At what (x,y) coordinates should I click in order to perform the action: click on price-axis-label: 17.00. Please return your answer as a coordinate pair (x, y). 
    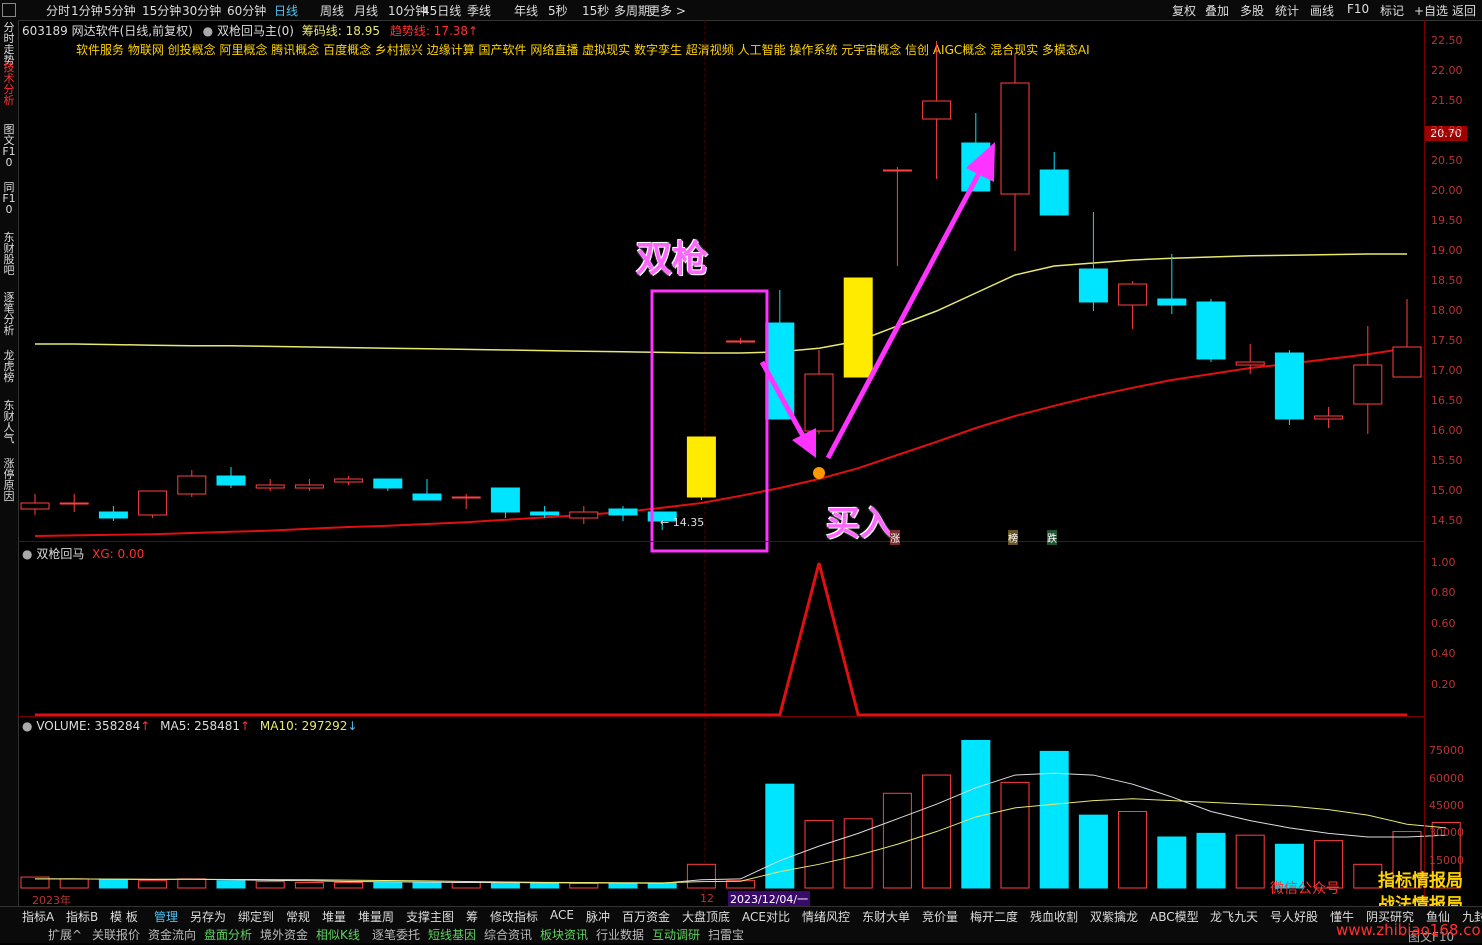
    Looking at the image, I should click on (1447, 370).